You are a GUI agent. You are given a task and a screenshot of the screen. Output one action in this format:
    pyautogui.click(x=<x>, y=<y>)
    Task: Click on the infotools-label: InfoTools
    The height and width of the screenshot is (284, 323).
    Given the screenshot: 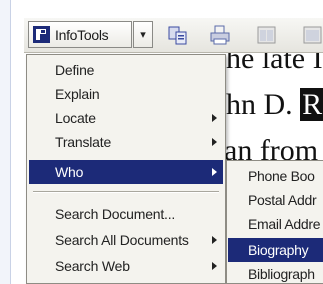 What is the action you would take?
    pyautogui.click(x=82, y=34)
    